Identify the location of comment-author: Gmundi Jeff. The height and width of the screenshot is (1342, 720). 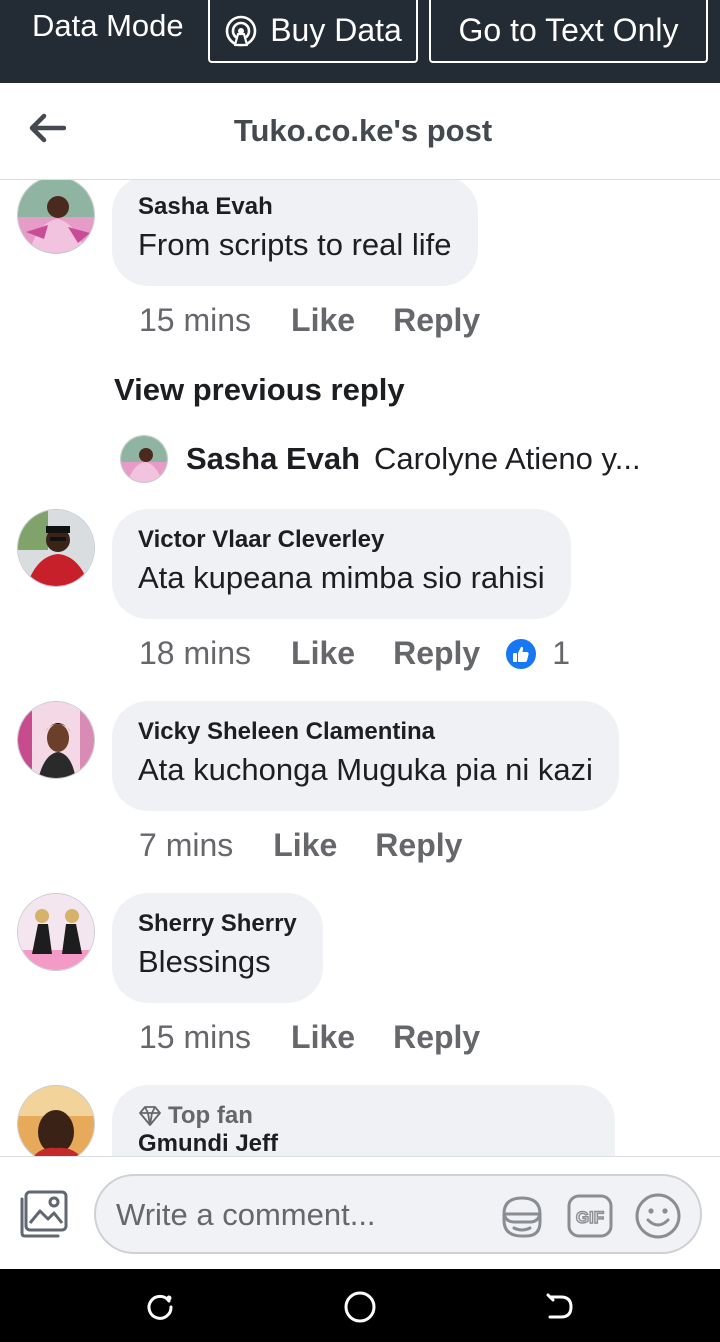
(363, 1143).